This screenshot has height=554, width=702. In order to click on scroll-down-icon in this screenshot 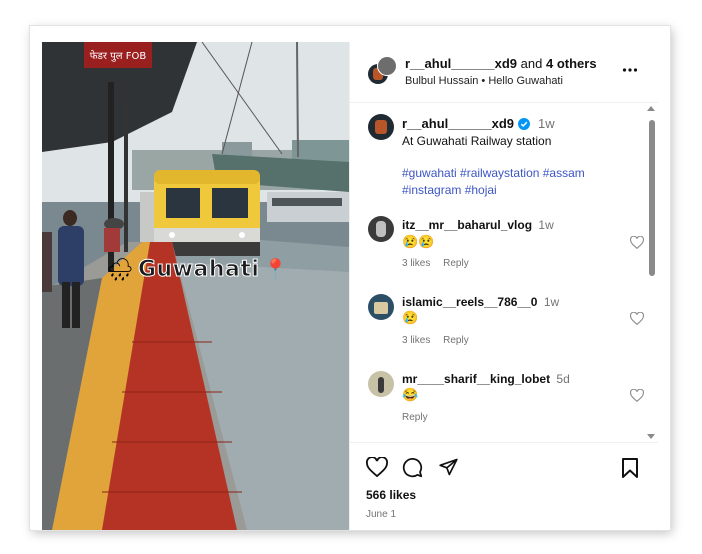, I will do `click(651, 436)`.